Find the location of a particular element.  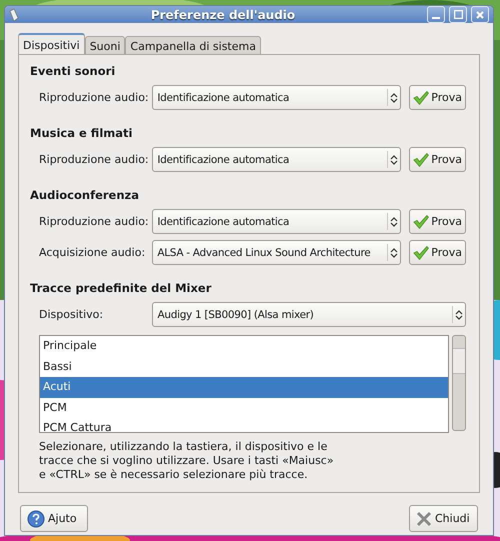

section-heading: Audioconferenza is located at coordinates (85, 195).